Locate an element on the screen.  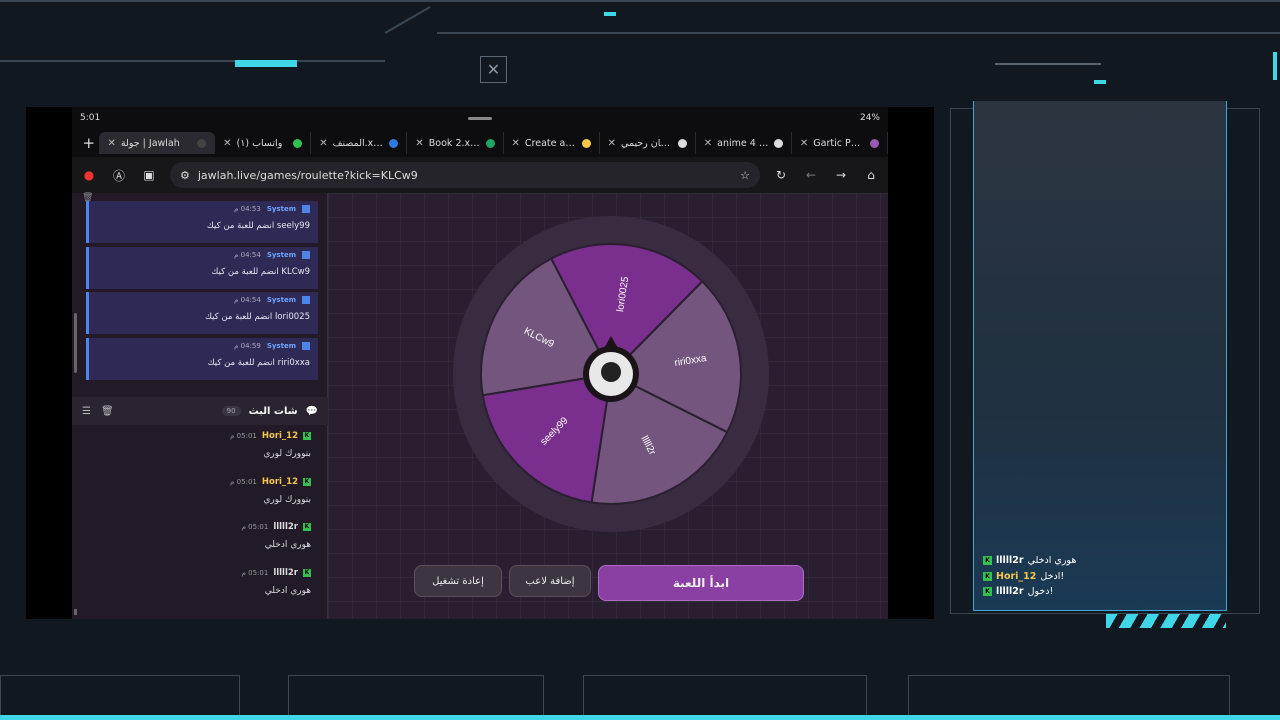
accent-dot is located at coordinates (610, 14).